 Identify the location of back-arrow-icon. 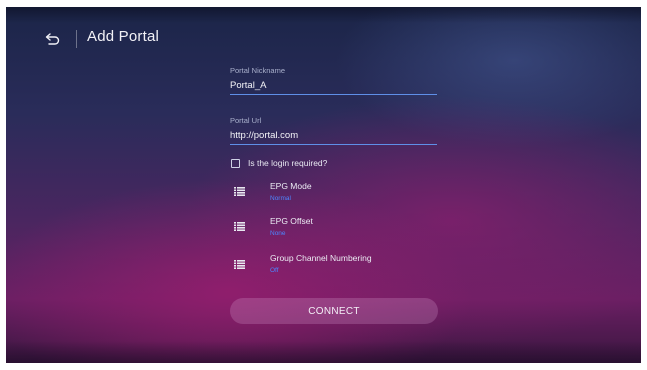
(52, 39).